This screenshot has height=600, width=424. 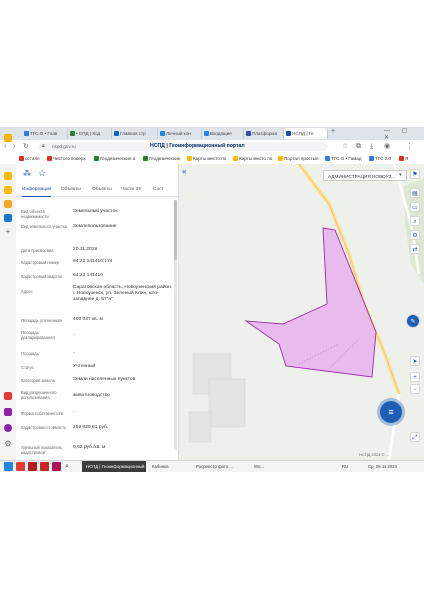 What do you see at coordinates (131, 190) in the screenshot?
I see `tab-parts: Части ЗУ` at bounding box center [131, 190].